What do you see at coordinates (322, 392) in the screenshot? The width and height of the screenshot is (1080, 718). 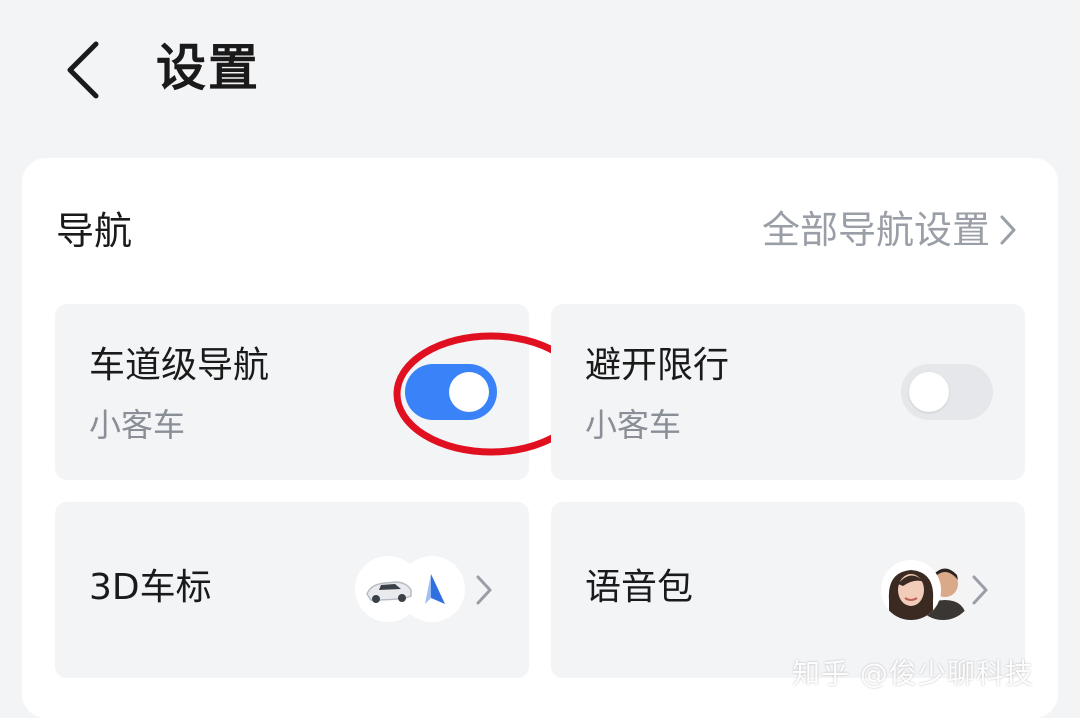 I see `lane-navigation-tile: 车道级导航 小客车` at bounding box center [322, 392].